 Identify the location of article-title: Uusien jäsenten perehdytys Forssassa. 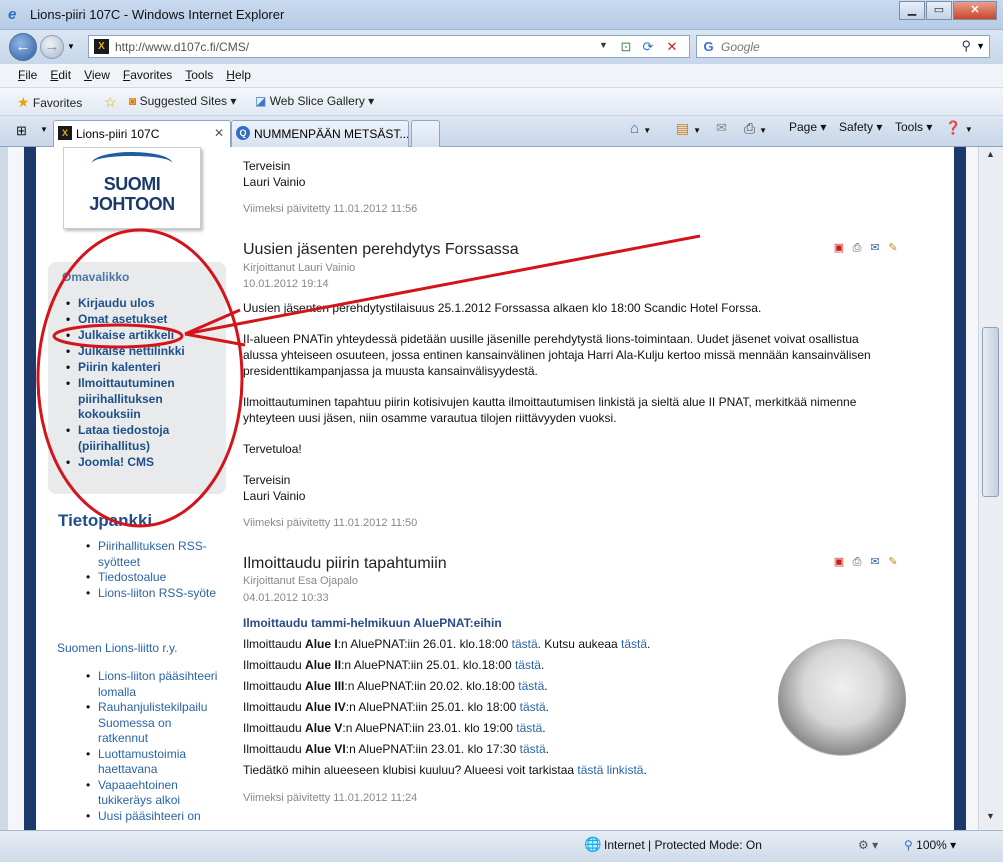
(381, 250).